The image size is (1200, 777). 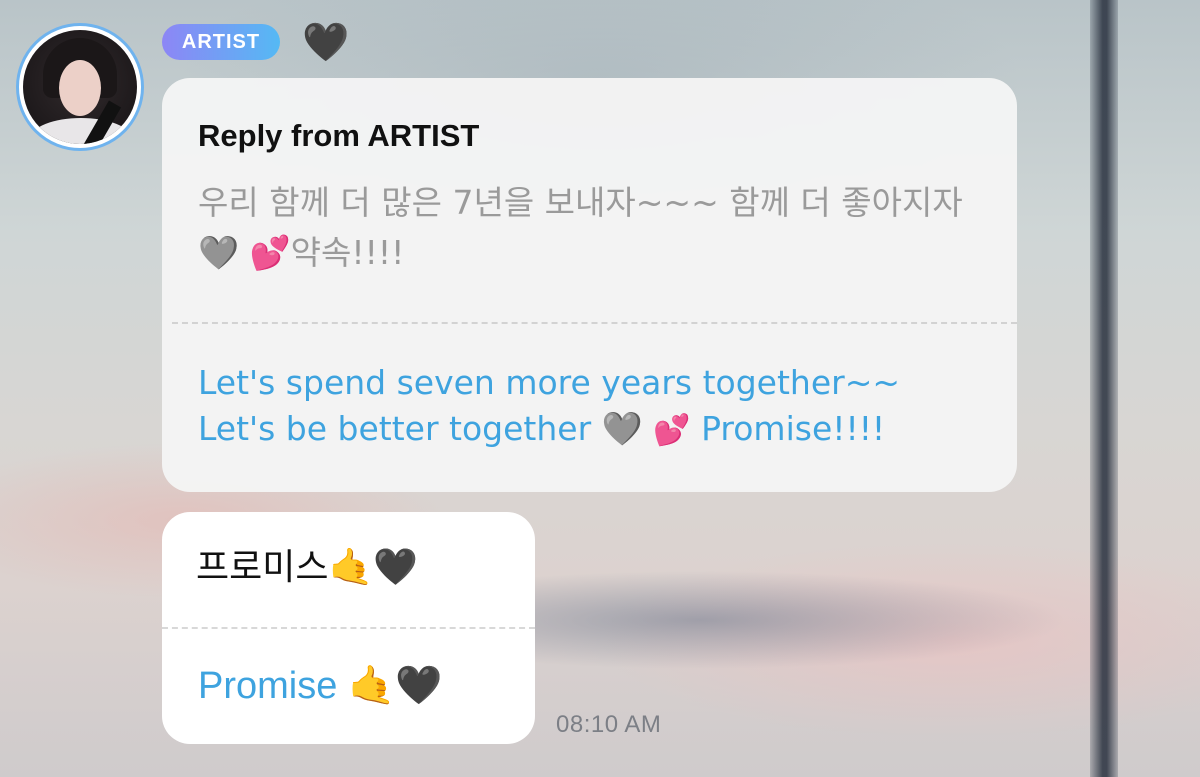 What do you see at coordinates (419, 686) in the screenshot?
I see `black-heart-icon: 🖤` at bounding box center [419, 686].